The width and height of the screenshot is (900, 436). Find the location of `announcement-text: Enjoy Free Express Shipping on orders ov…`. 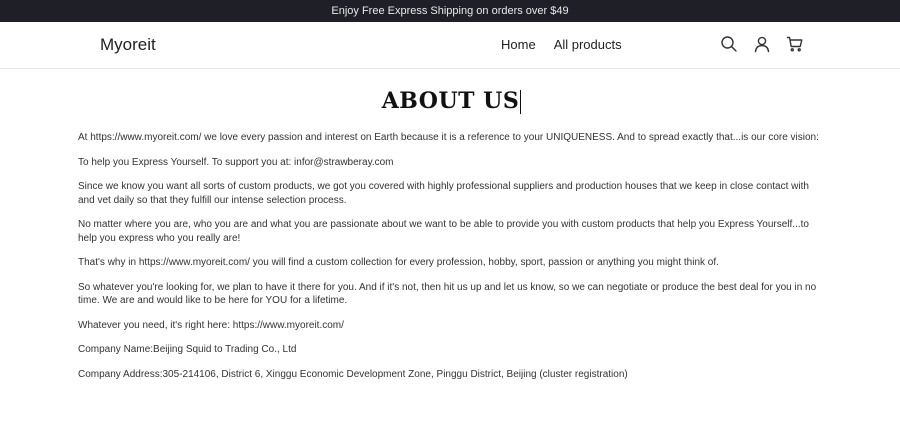

announcement-text: Enjoy Free Express Shipping on orders ov… is located at coordinates (450, 11).